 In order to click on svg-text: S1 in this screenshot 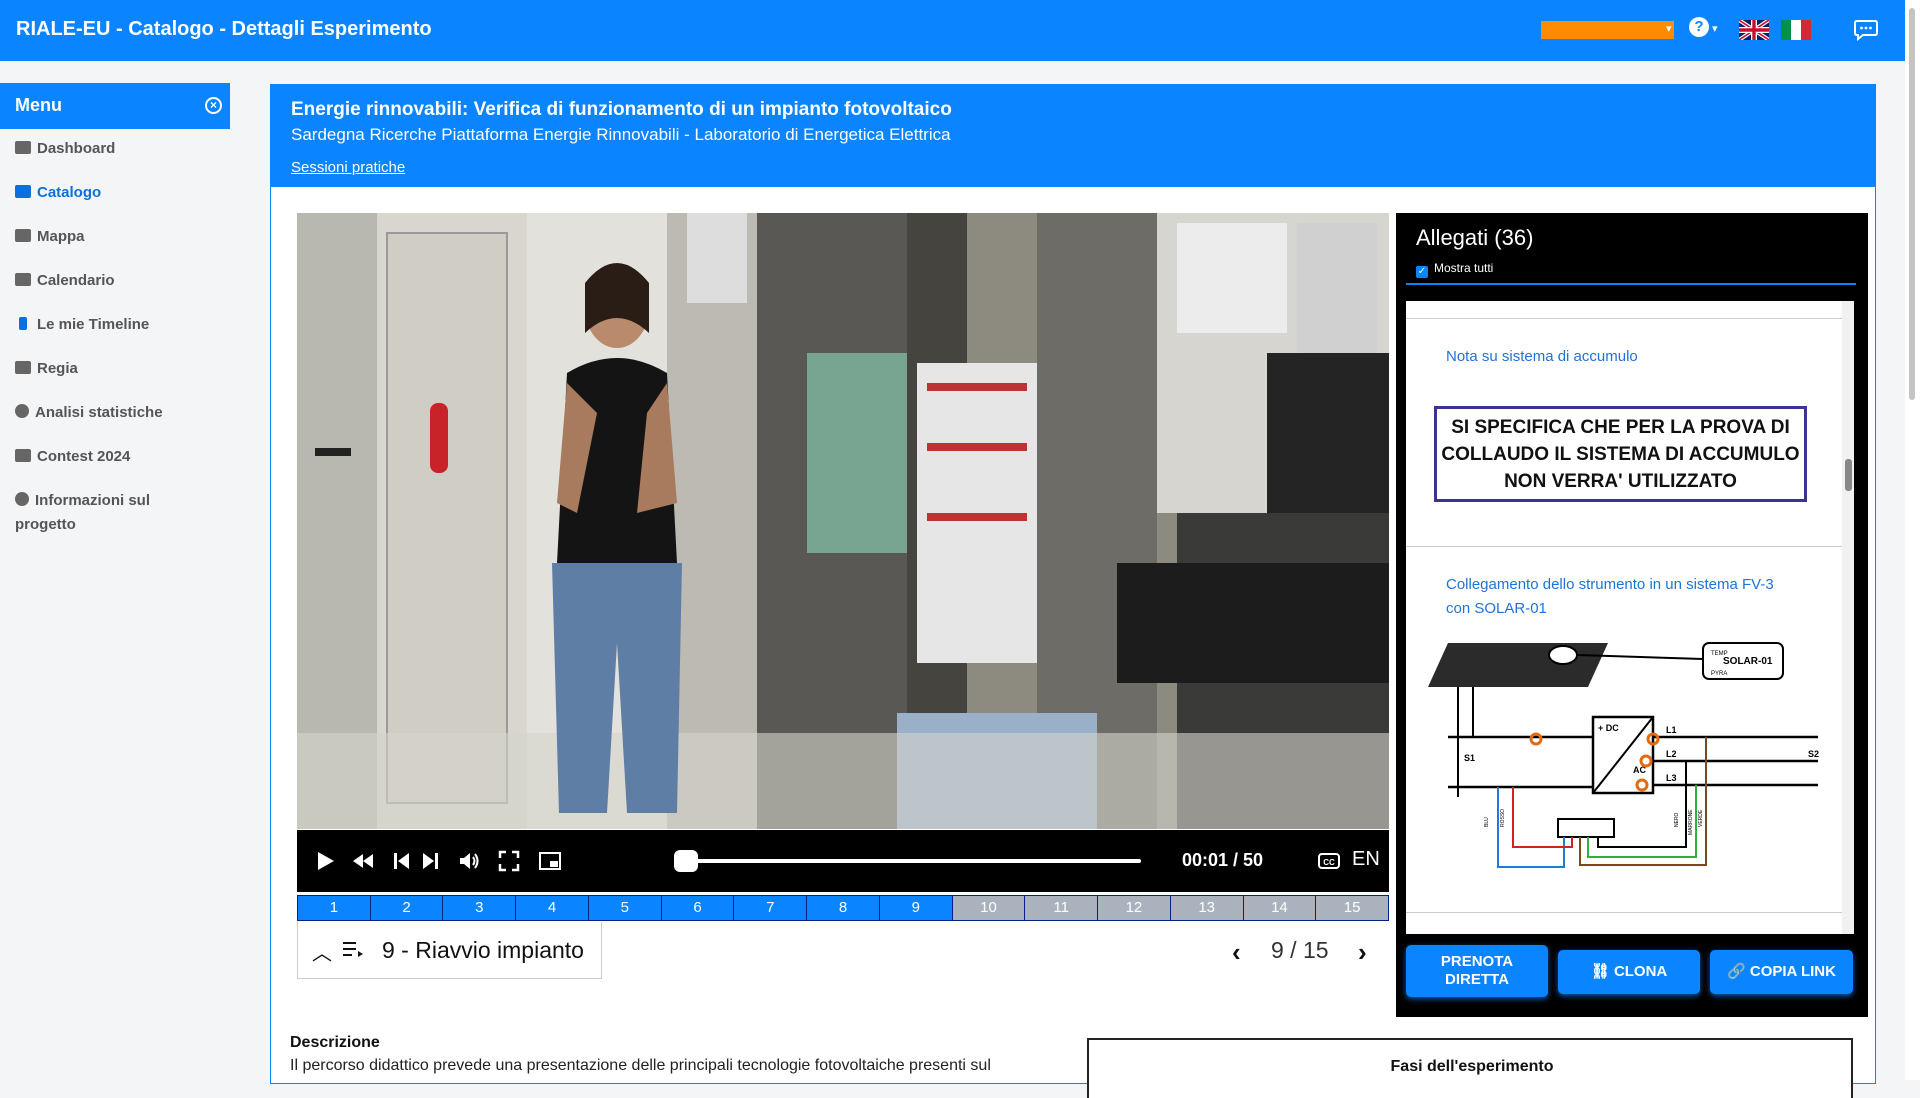, I will do `click(1469, 758)`.